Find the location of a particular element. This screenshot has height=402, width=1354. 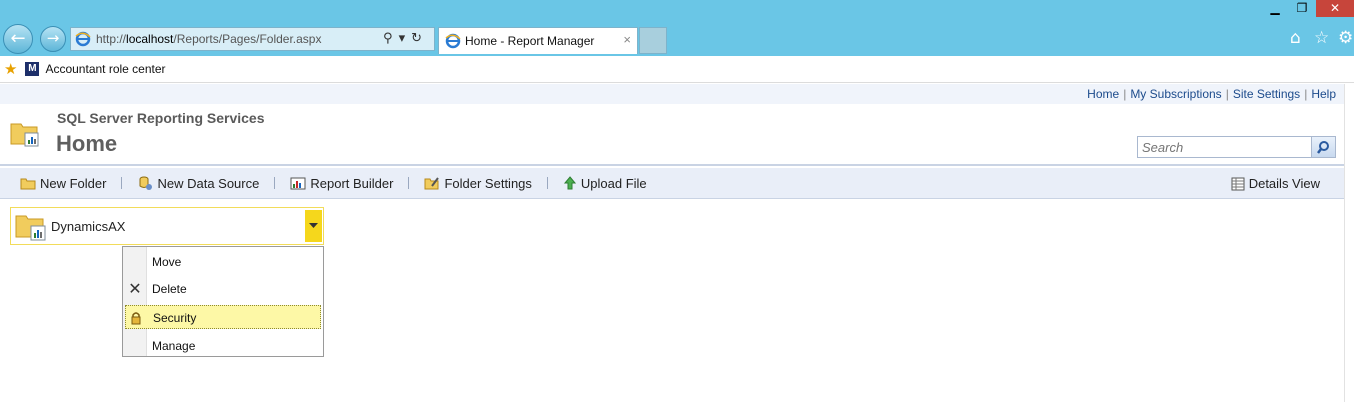

tab-close-icon: × is located at coordinates (627, 39).